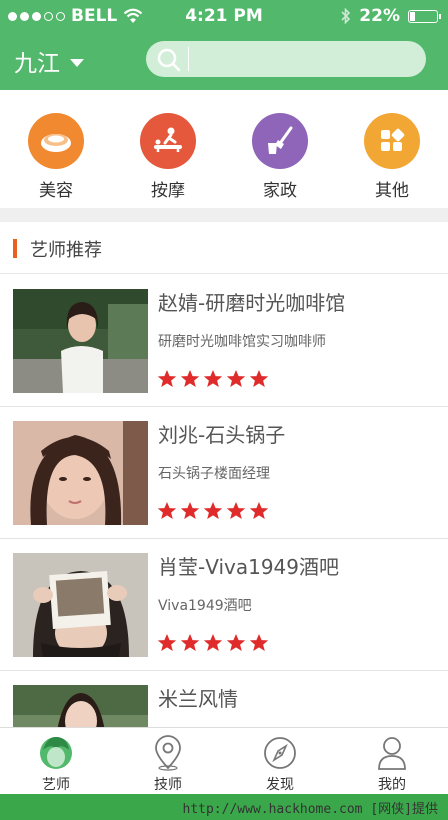 The width and height of the screenshot is (448, 820). I want to click on tab-technician: 技师, so click(168, 761).